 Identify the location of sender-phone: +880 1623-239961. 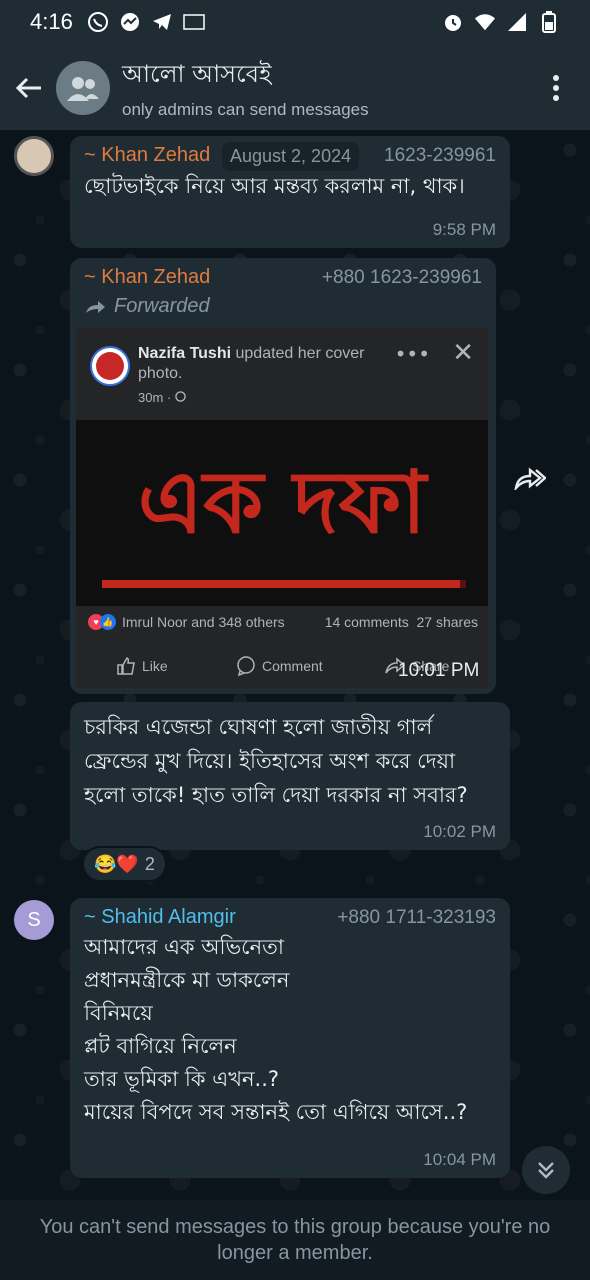
(401, 277).